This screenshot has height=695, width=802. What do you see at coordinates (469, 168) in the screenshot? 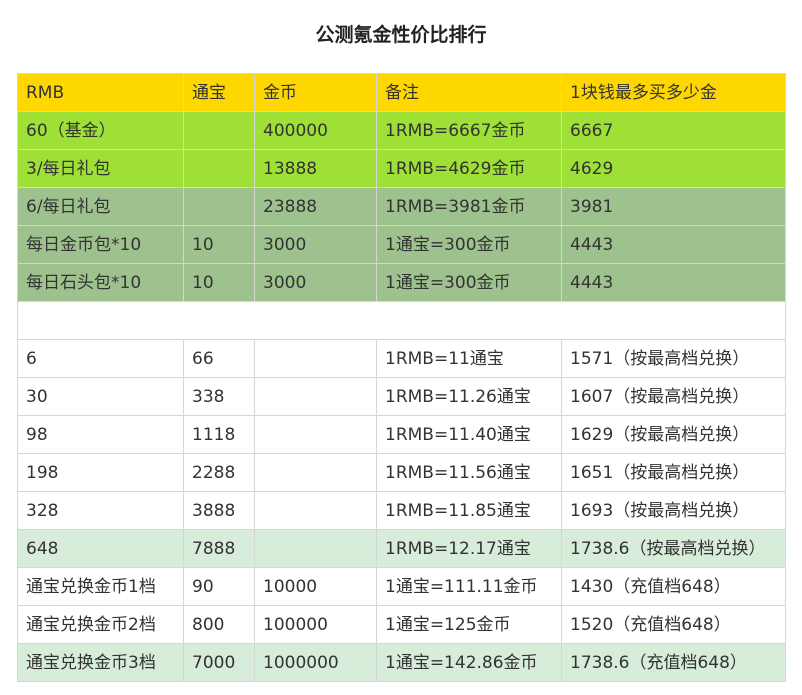
I see `cell-note: 1RMB=4629金币` at bounding box center [469, 168].